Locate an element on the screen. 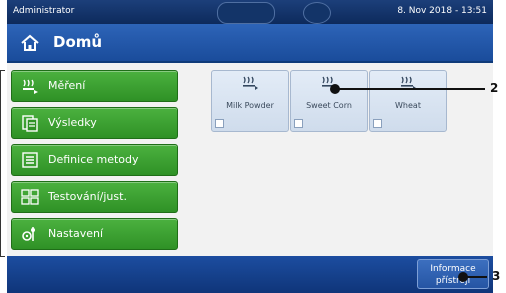 The width and height of the screenshot is (506, 293). menu-item-results: Výsledky is located at coordinates (94, 123).